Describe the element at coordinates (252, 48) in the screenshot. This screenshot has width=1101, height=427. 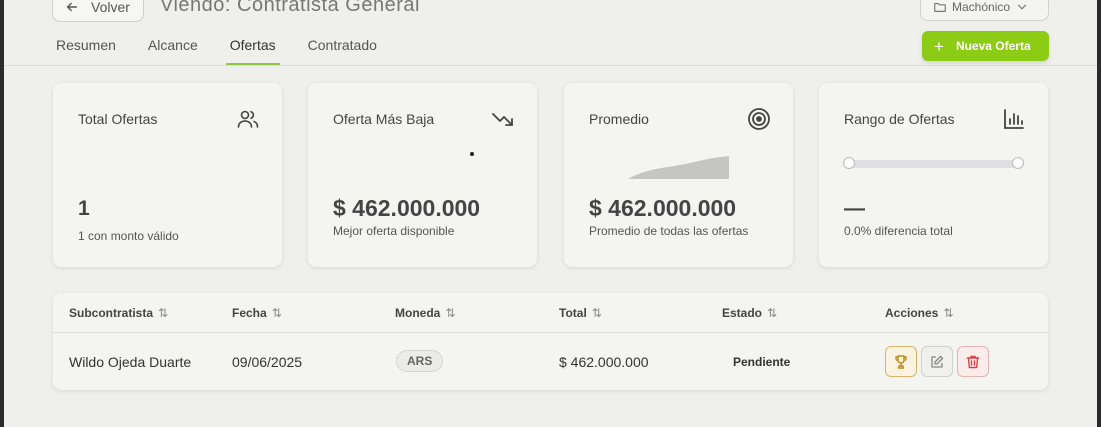
I see `tab-ofertas: Ofertas` at that location.